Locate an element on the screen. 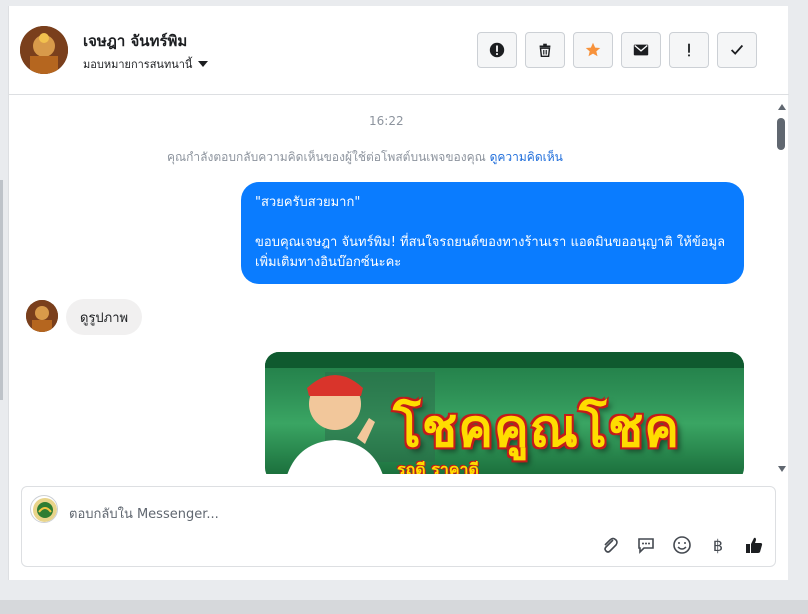  trash-icon is located at coordinates (545, 50).